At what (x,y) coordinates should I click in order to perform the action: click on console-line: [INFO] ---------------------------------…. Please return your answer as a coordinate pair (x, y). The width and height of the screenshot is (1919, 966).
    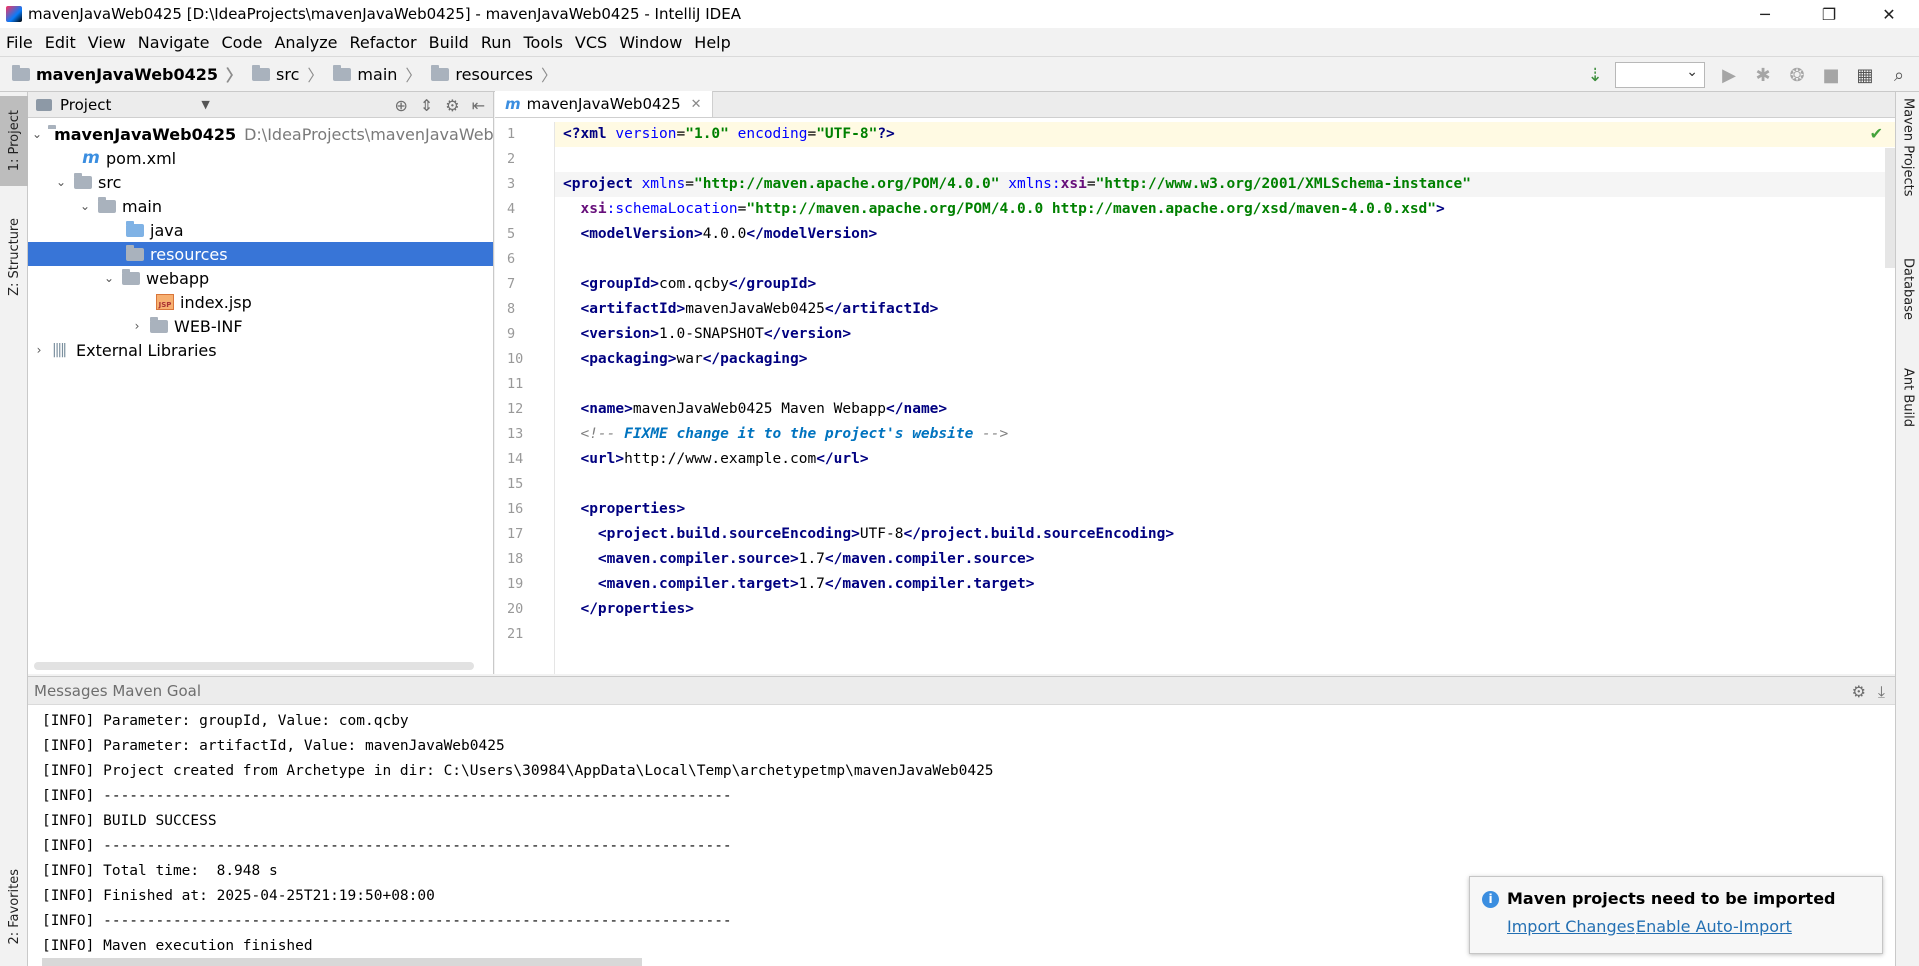
    Looking at the image, I should click on (387, 921).